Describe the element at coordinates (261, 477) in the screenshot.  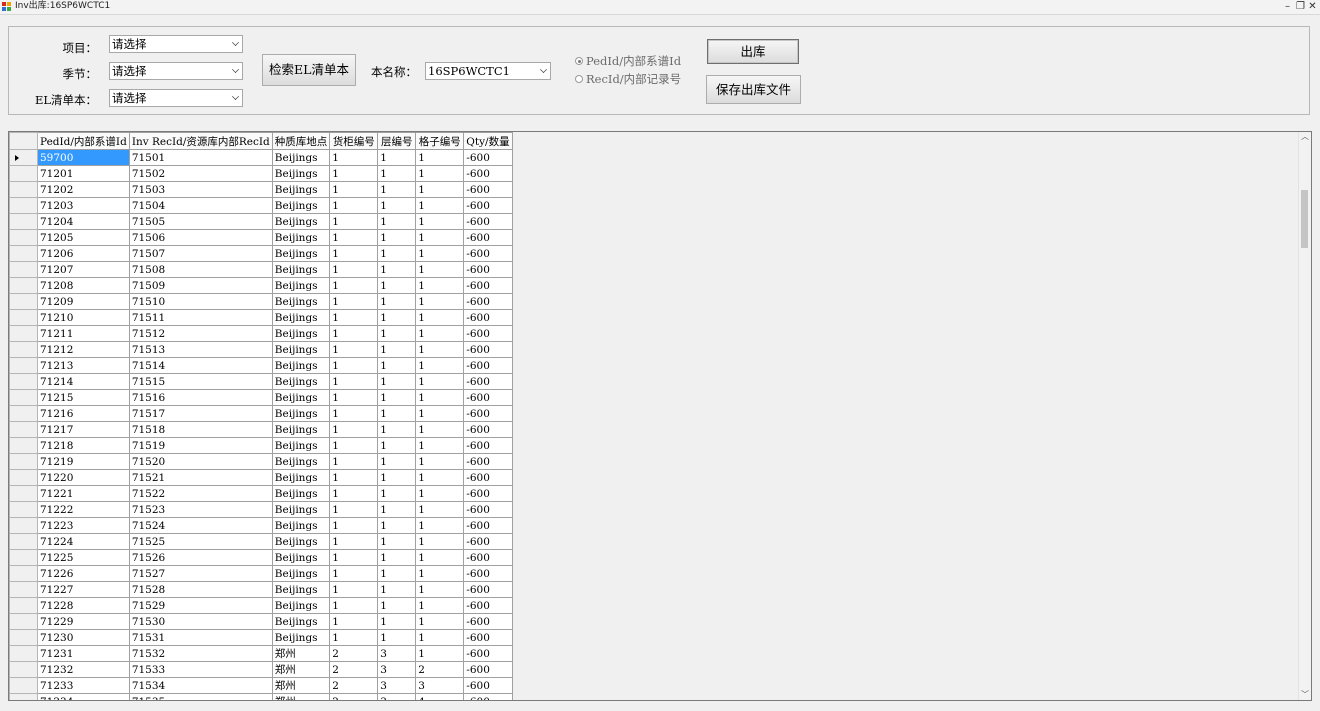
I see `table-row: 71220 71521 Beijings 1 1 1 -600` at that location.